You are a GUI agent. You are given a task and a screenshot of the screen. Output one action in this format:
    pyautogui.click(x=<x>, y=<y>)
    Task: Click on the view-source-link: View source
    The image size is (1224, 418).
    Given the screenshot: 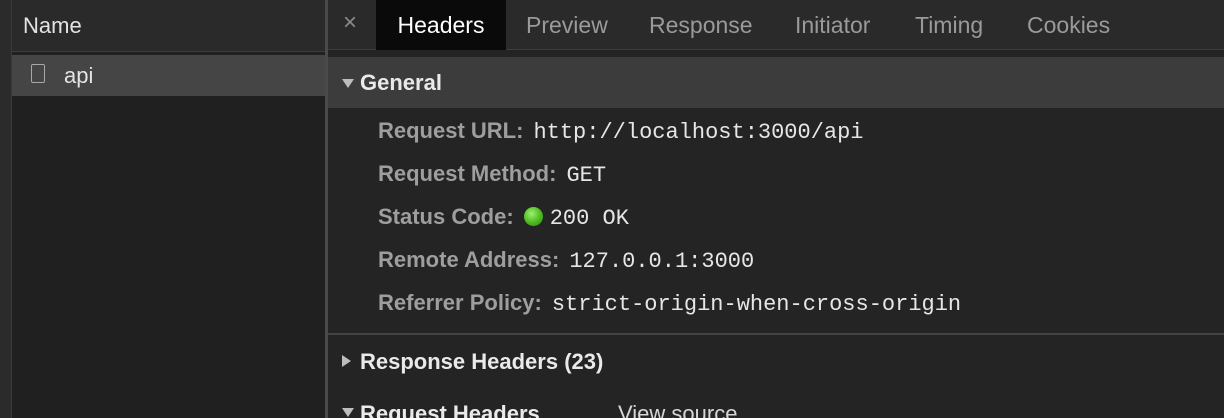 What is the action you would take?
    pyautogui.click(x=677, y=406)
    